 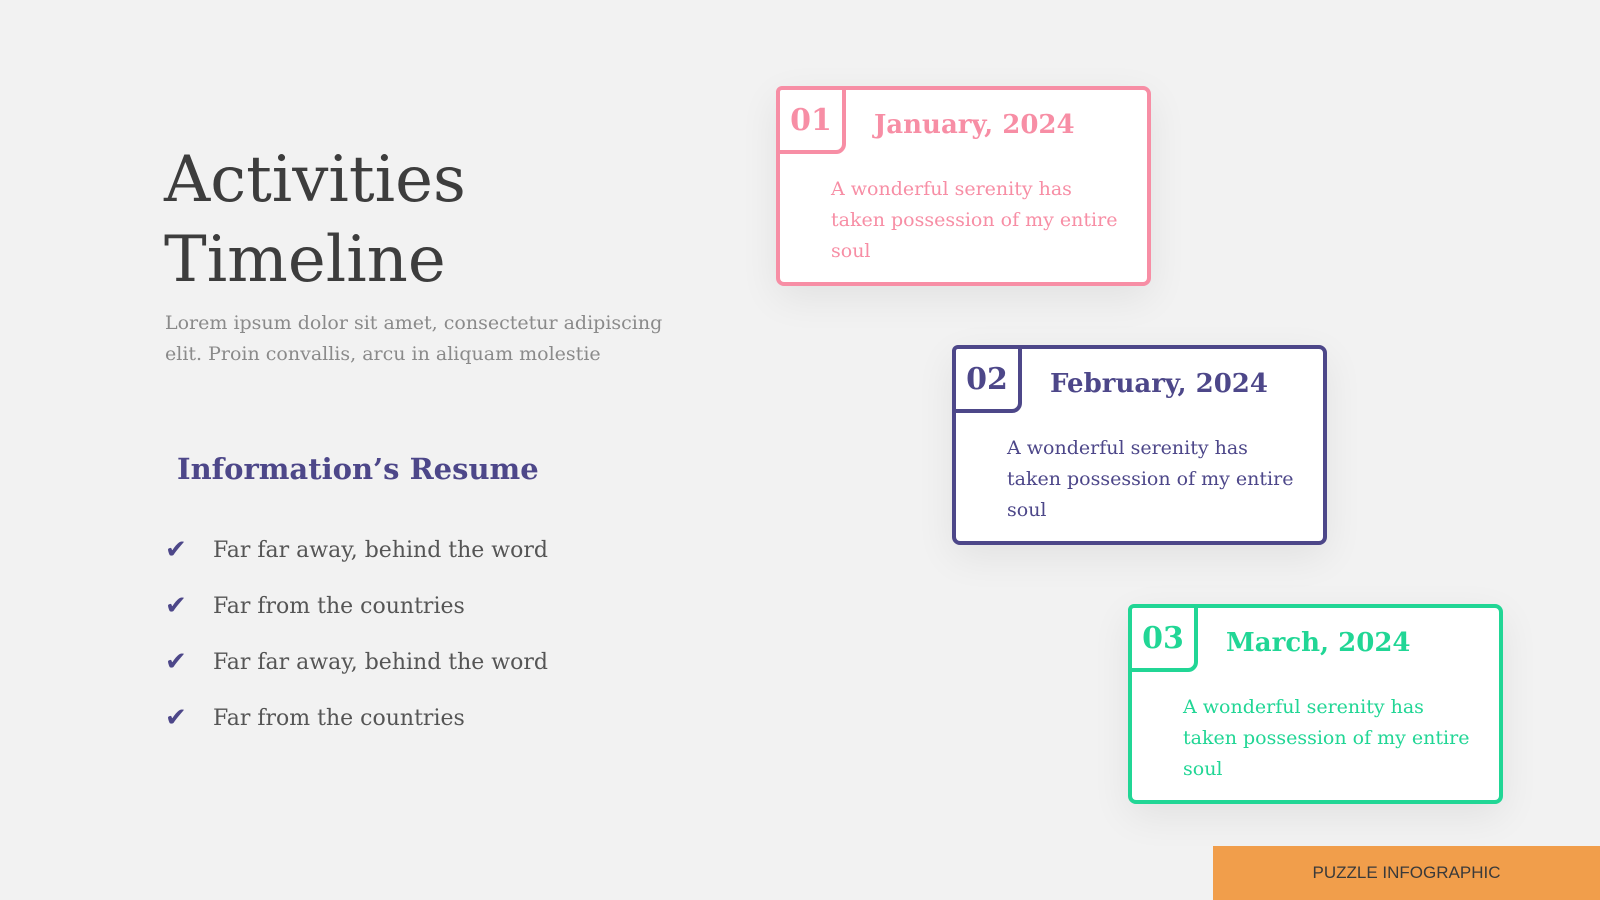 I want to click on title-line-1: Activities, so click(x=315, y=180).